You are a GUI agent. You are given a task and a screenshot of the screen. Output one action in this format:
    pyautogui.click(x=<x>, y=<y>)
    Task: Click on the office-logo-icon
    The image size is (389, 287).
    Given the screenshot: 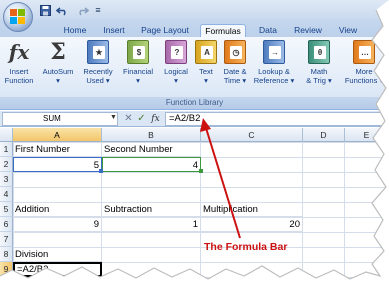 What is the action you would take?
    pyautogui.click(x=18, y=17)
    